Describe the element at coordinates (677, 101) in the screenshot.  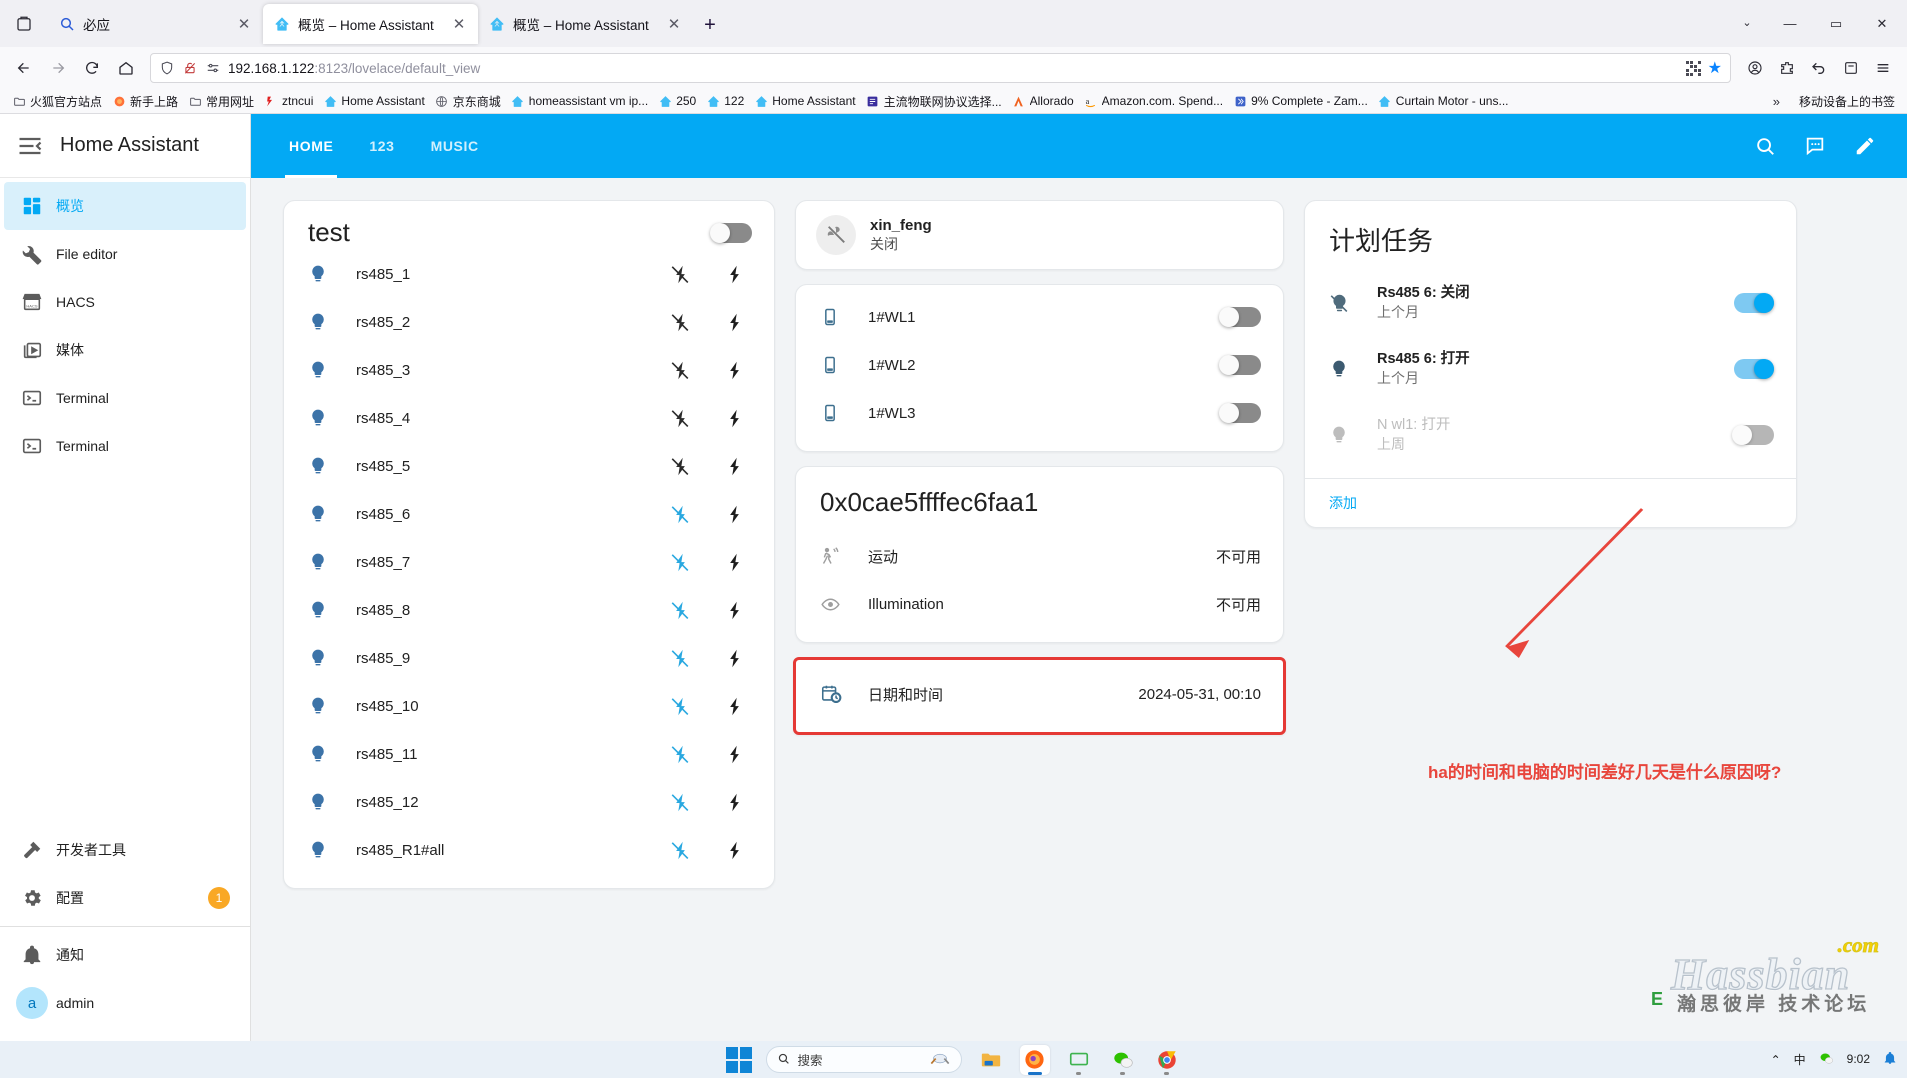
I see `bookmark-item: 250` at that location.